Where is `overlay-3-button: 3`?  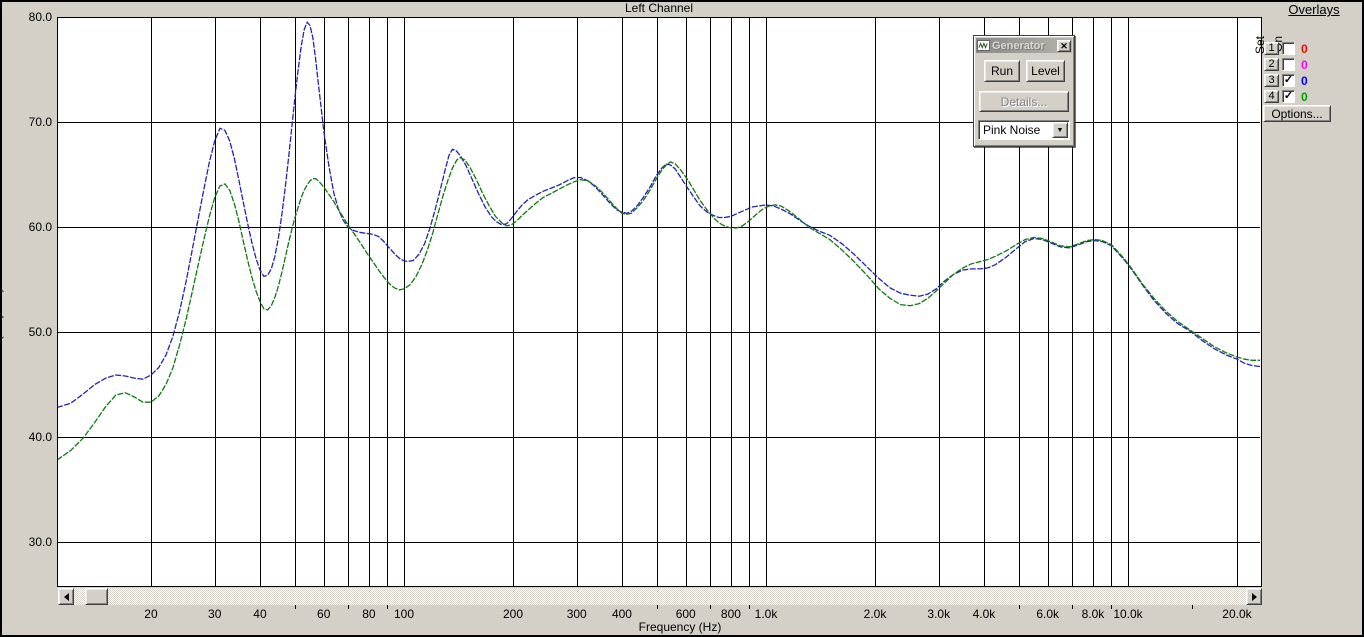 overlay-3-button: 3 is located at coordinates (1271, 80).